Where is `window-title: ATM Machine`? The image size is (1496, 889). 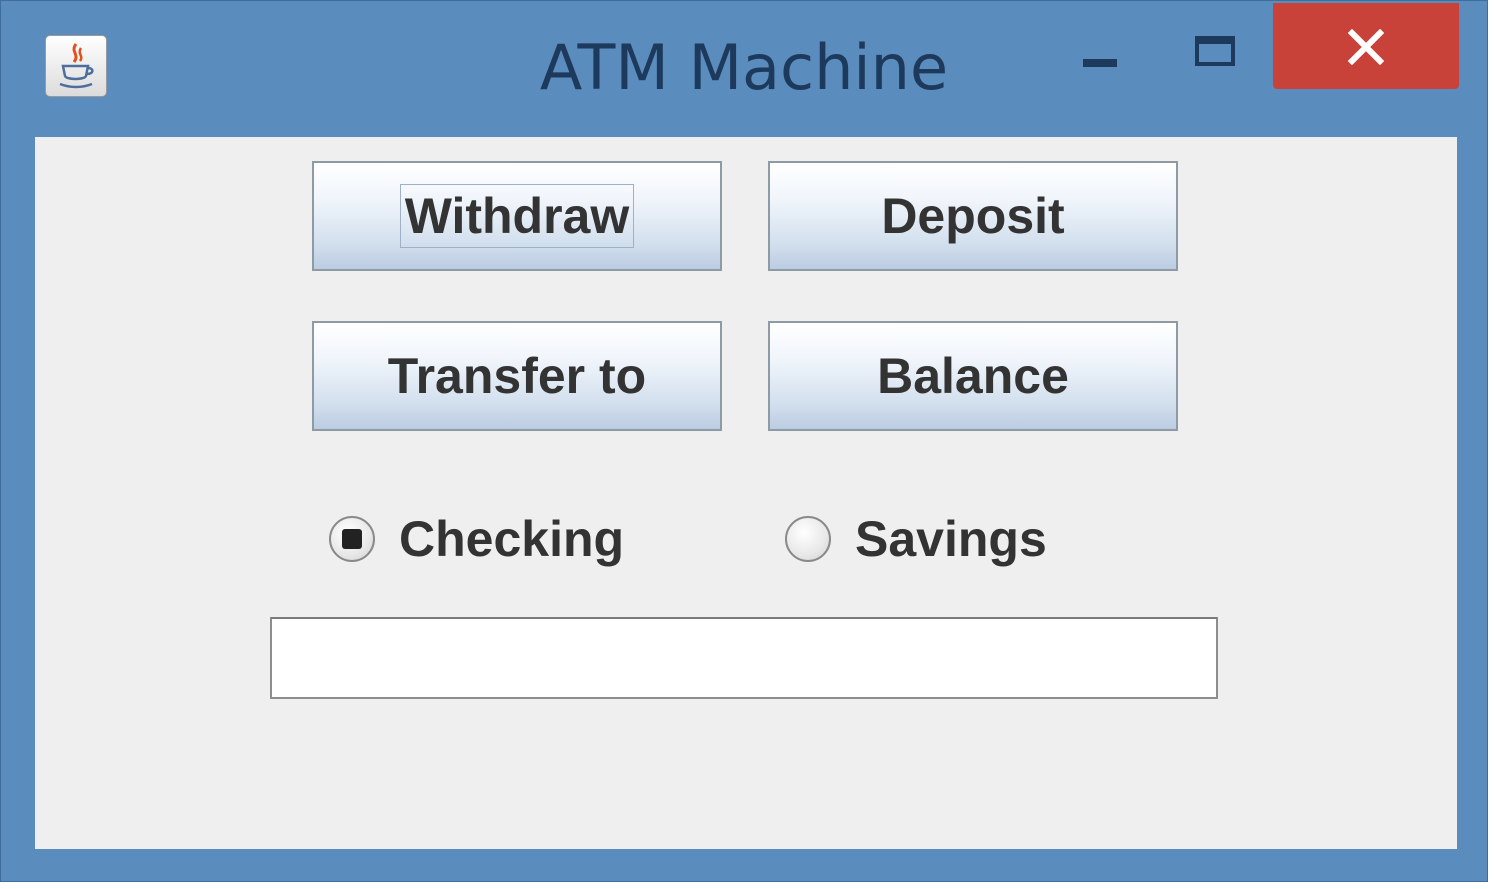
window-title: ATM Machine is located at coordinates (744, 67).